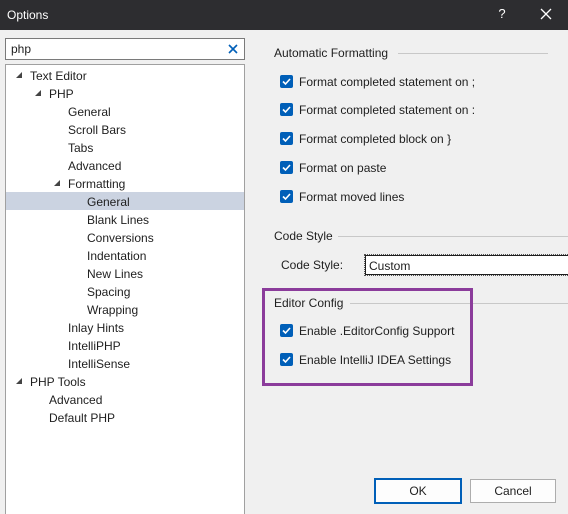  What do you see at coordinates (387, 110) in the screenshot?
I see `checkbox-label: Format completed statement on :` at bounding box center [387, 110].